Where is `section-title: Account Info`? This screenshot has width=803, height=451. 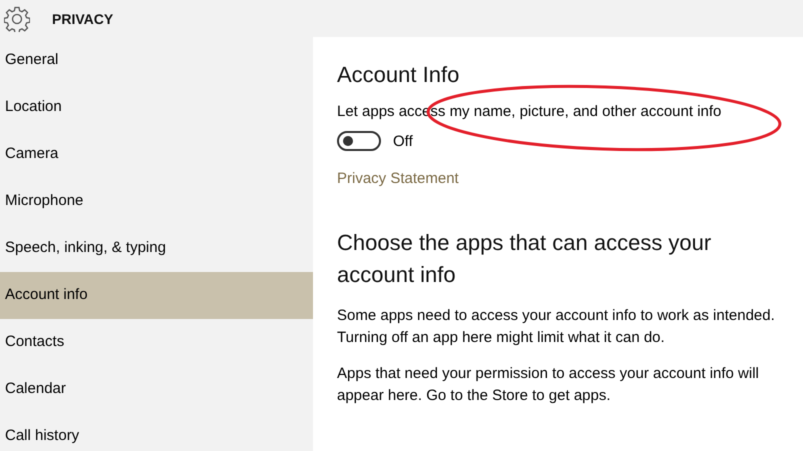 section-title: Account Info is located at coordinates (398, 75).